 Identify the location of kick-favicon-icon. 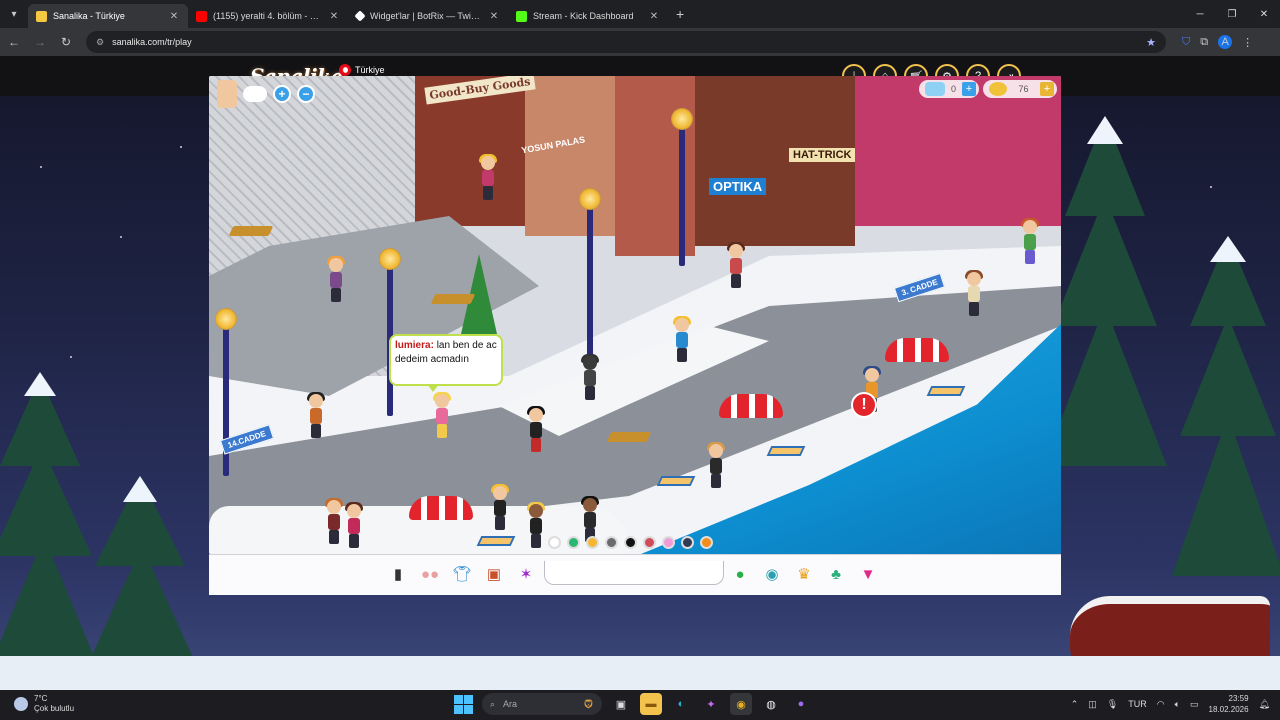
(521, 16).